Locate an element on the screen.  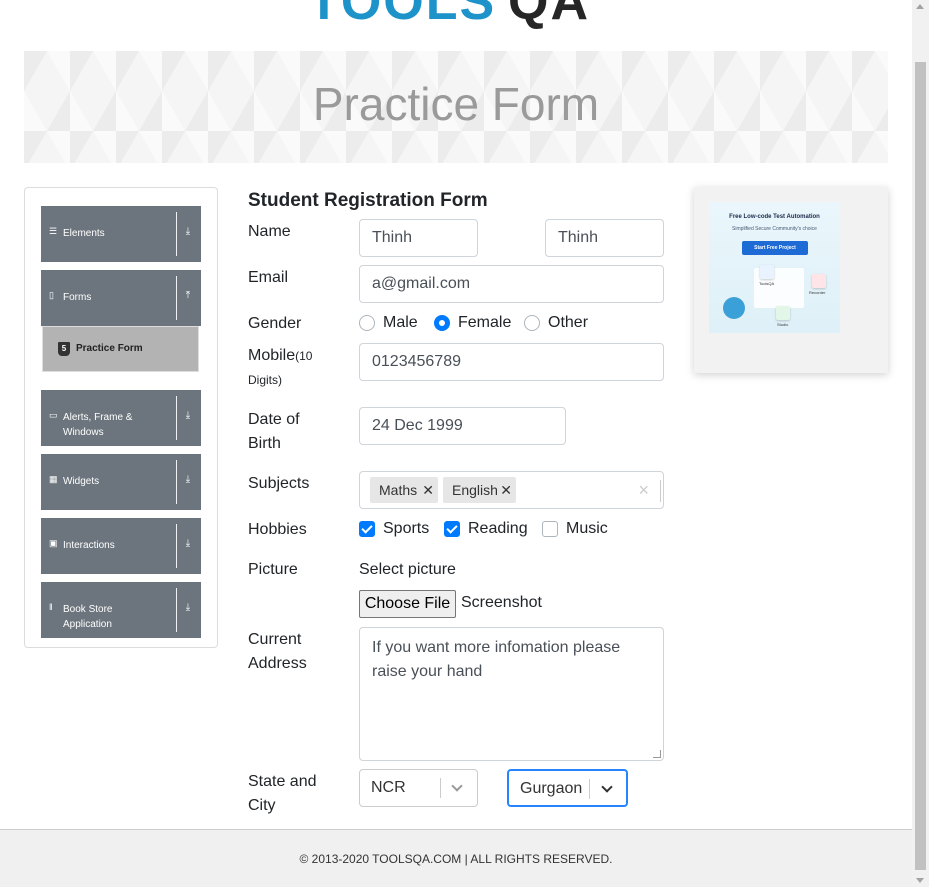
mobile-label: Mobile(10 Digits) is located at coordinates (293, 368).